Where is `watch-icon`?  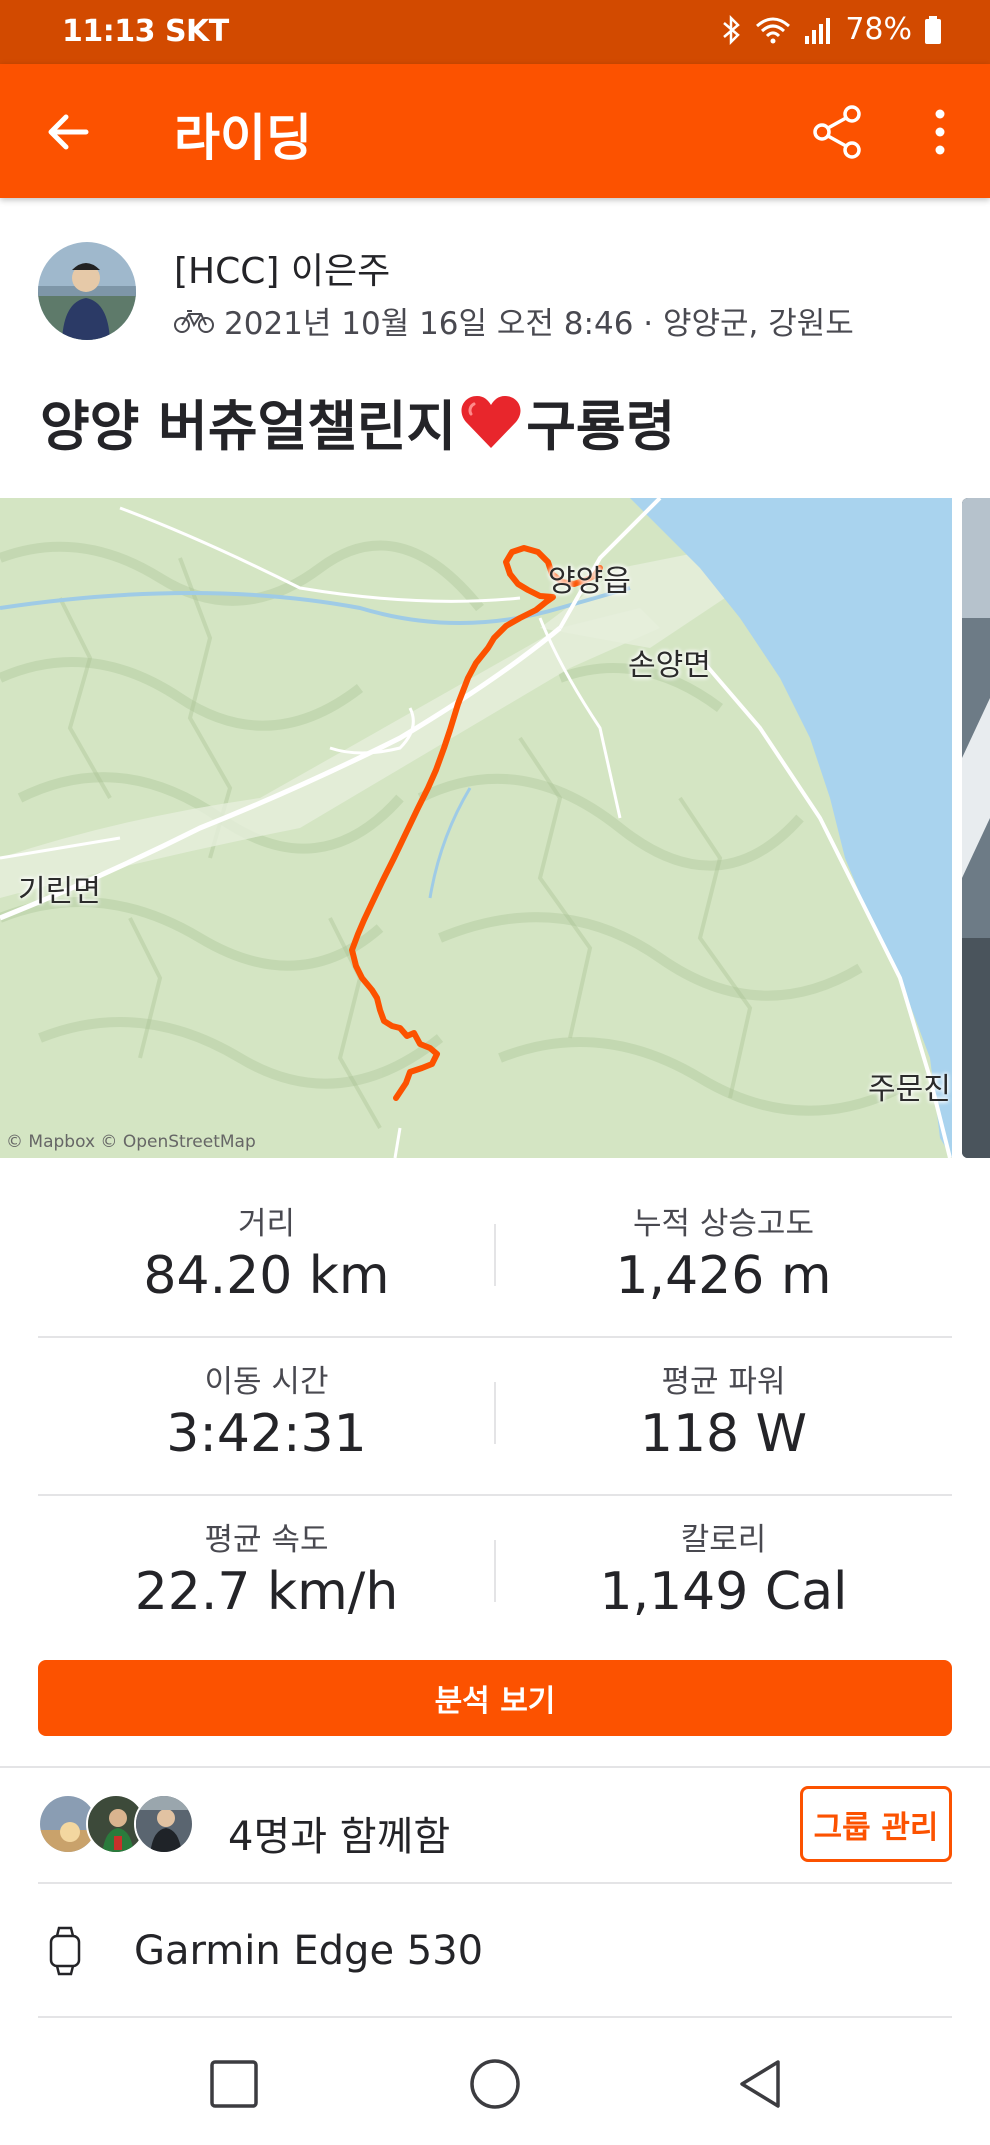 watch-icon is located at coordinates (65, 1951).